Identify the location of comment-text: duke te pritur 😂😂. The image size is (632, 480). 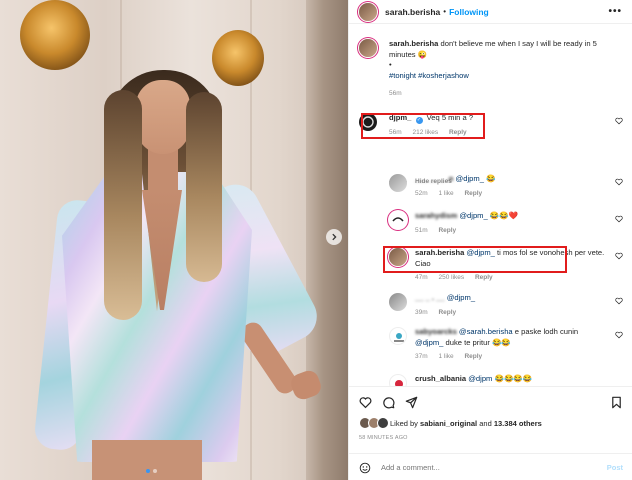
(478, 342).